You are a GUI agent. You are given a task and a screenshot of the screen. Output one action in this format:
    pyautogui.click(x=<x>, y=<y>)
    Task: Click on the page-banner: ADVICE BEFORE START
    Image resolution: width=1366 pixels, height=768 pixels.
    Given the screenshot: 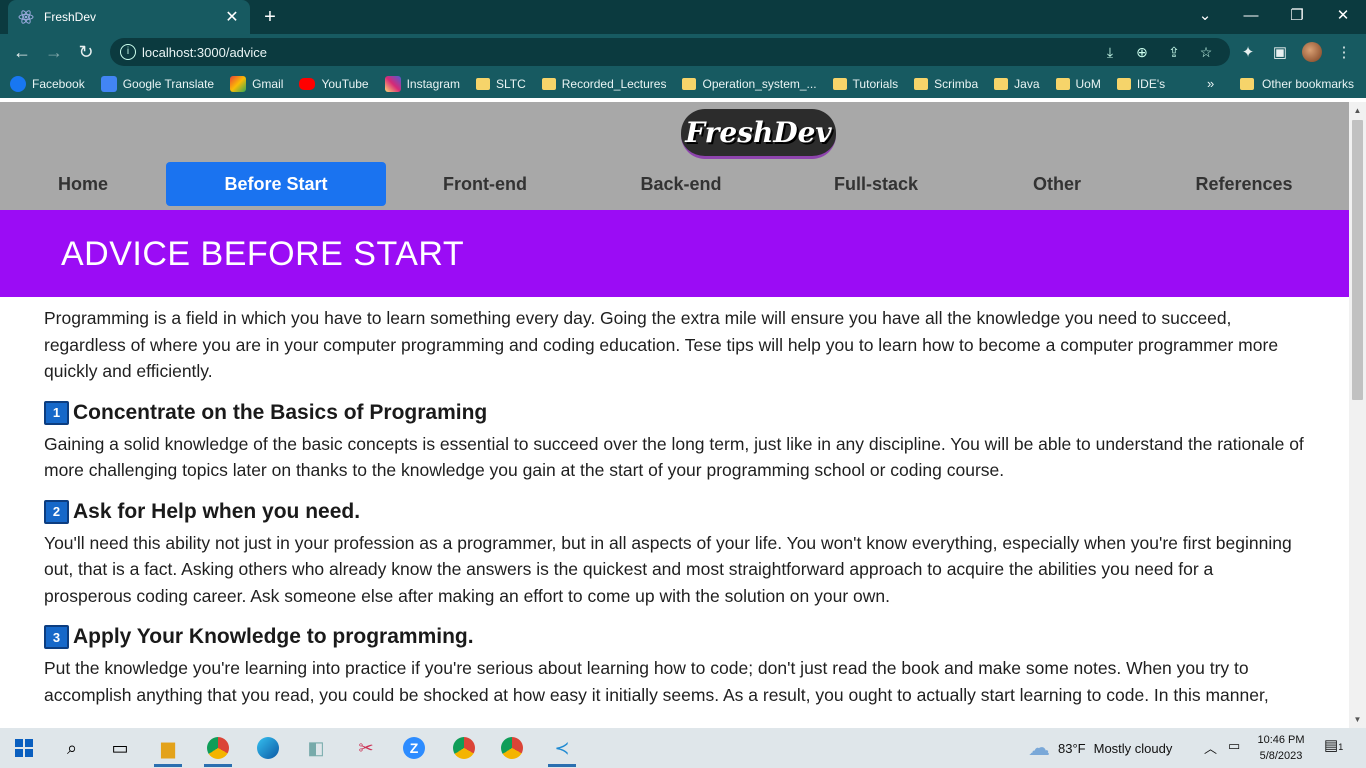 What is the action you would take?
    pyautogui.click(x=674, y=253)
    